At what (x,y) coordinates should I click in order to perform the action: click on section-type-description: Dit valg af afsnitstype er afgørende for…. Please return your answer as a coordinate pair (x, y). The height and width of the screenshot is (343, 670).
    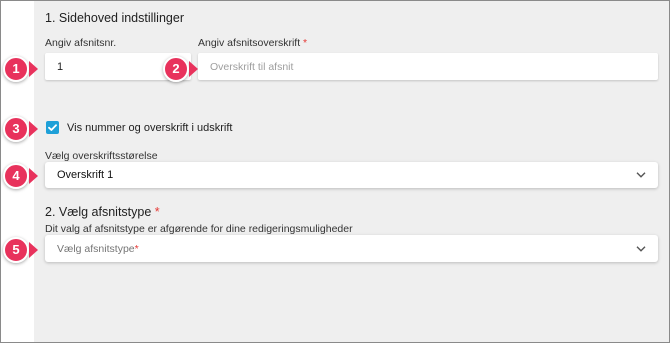
    Looking at the image, I should click on (199, 229).